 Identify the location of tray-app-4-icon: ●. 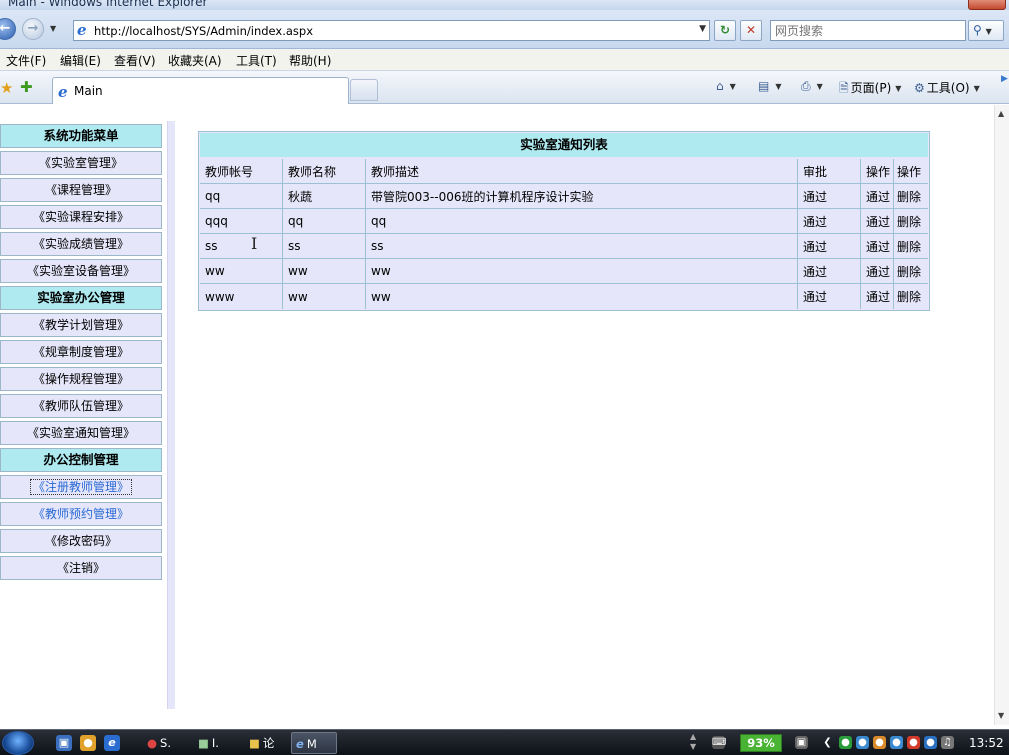
(896, 742).